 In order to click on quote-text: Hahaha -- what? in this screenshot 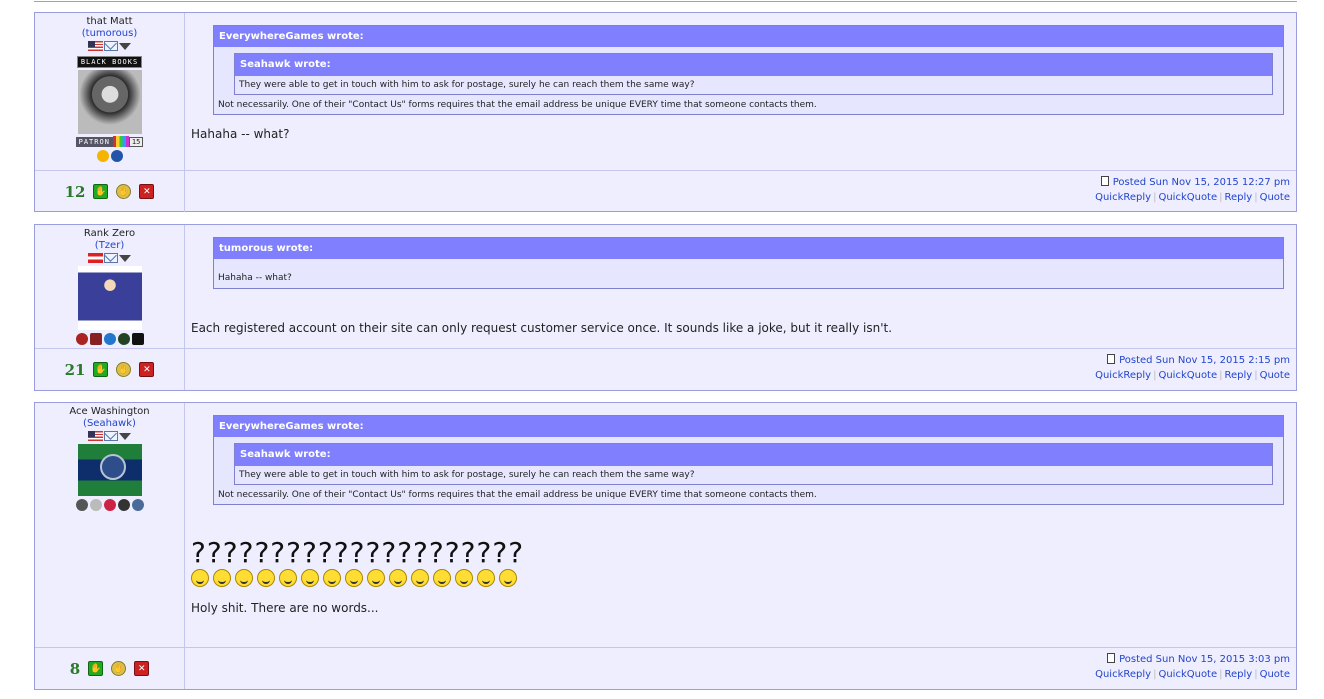, I will do `click(255, 278)`.